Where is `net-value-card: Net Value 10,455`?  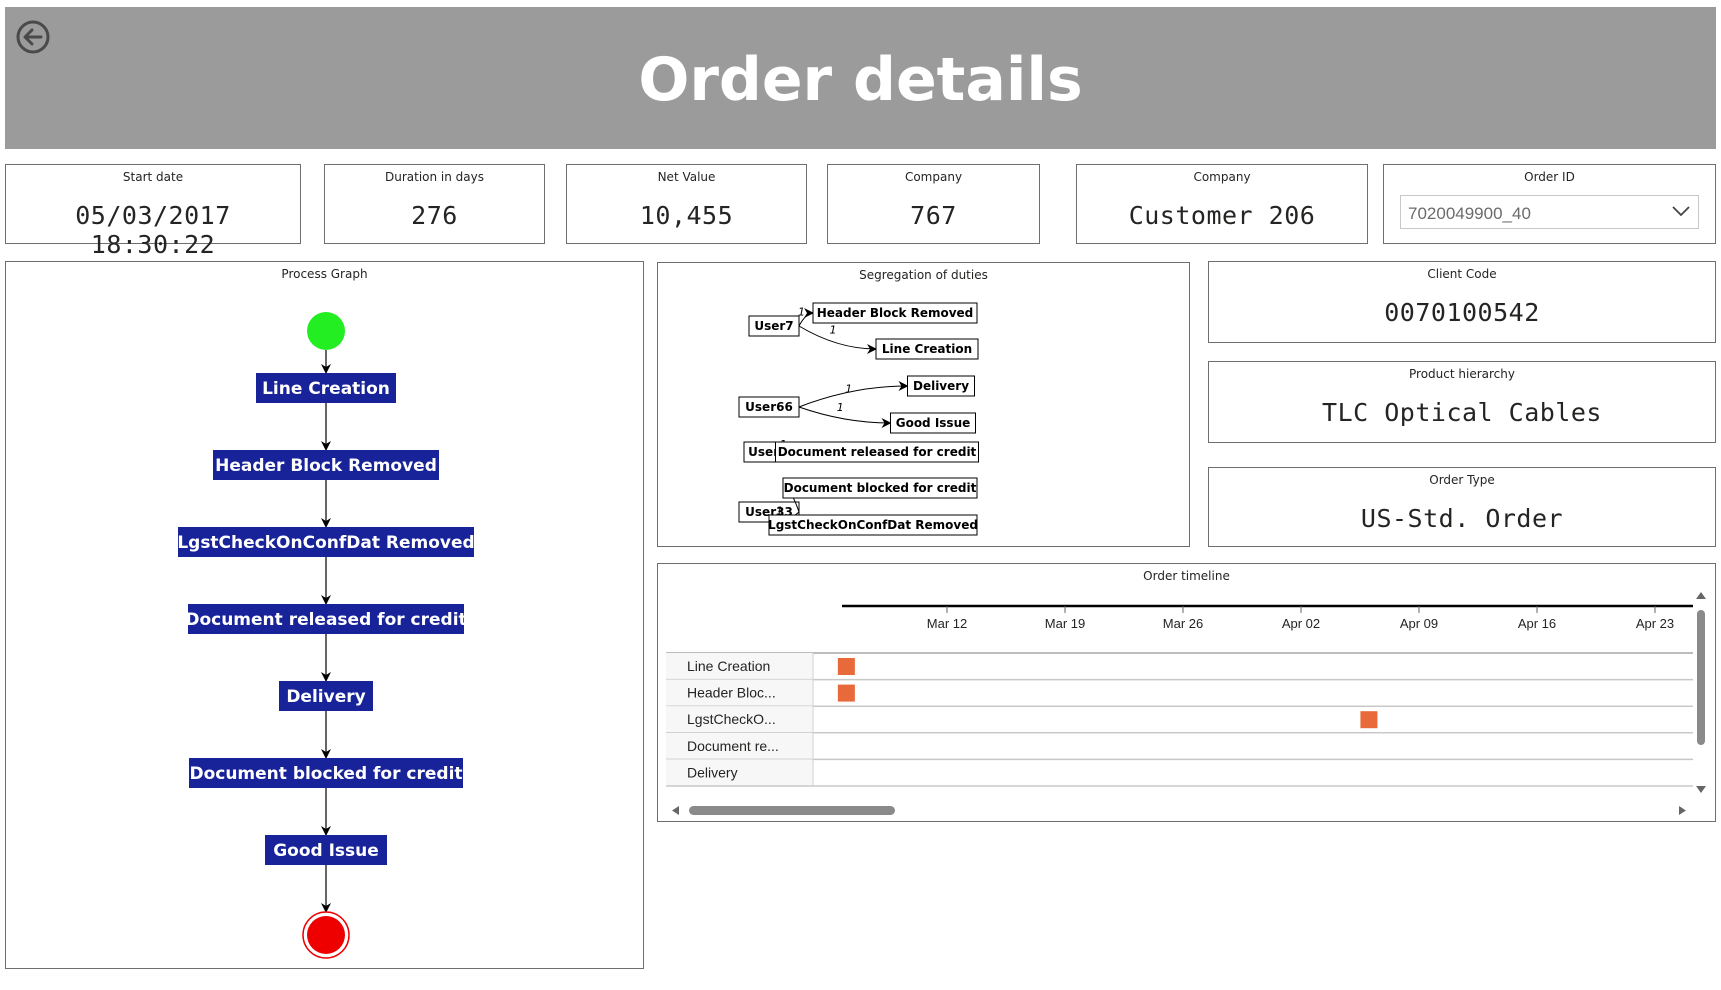 net-value-card: Net Value 10,455 is located at coordinates (686, 204).